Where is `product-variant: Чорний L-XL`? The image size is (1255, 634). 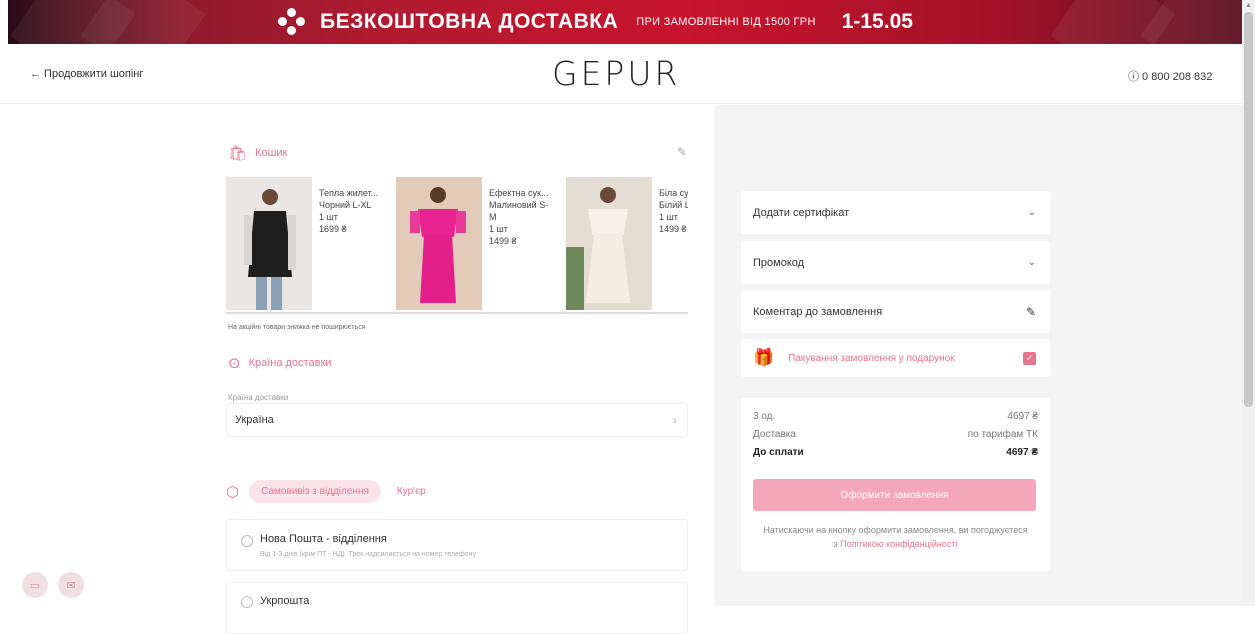 product-variant: Чорний L-XL is located at coordinates (345, 205).